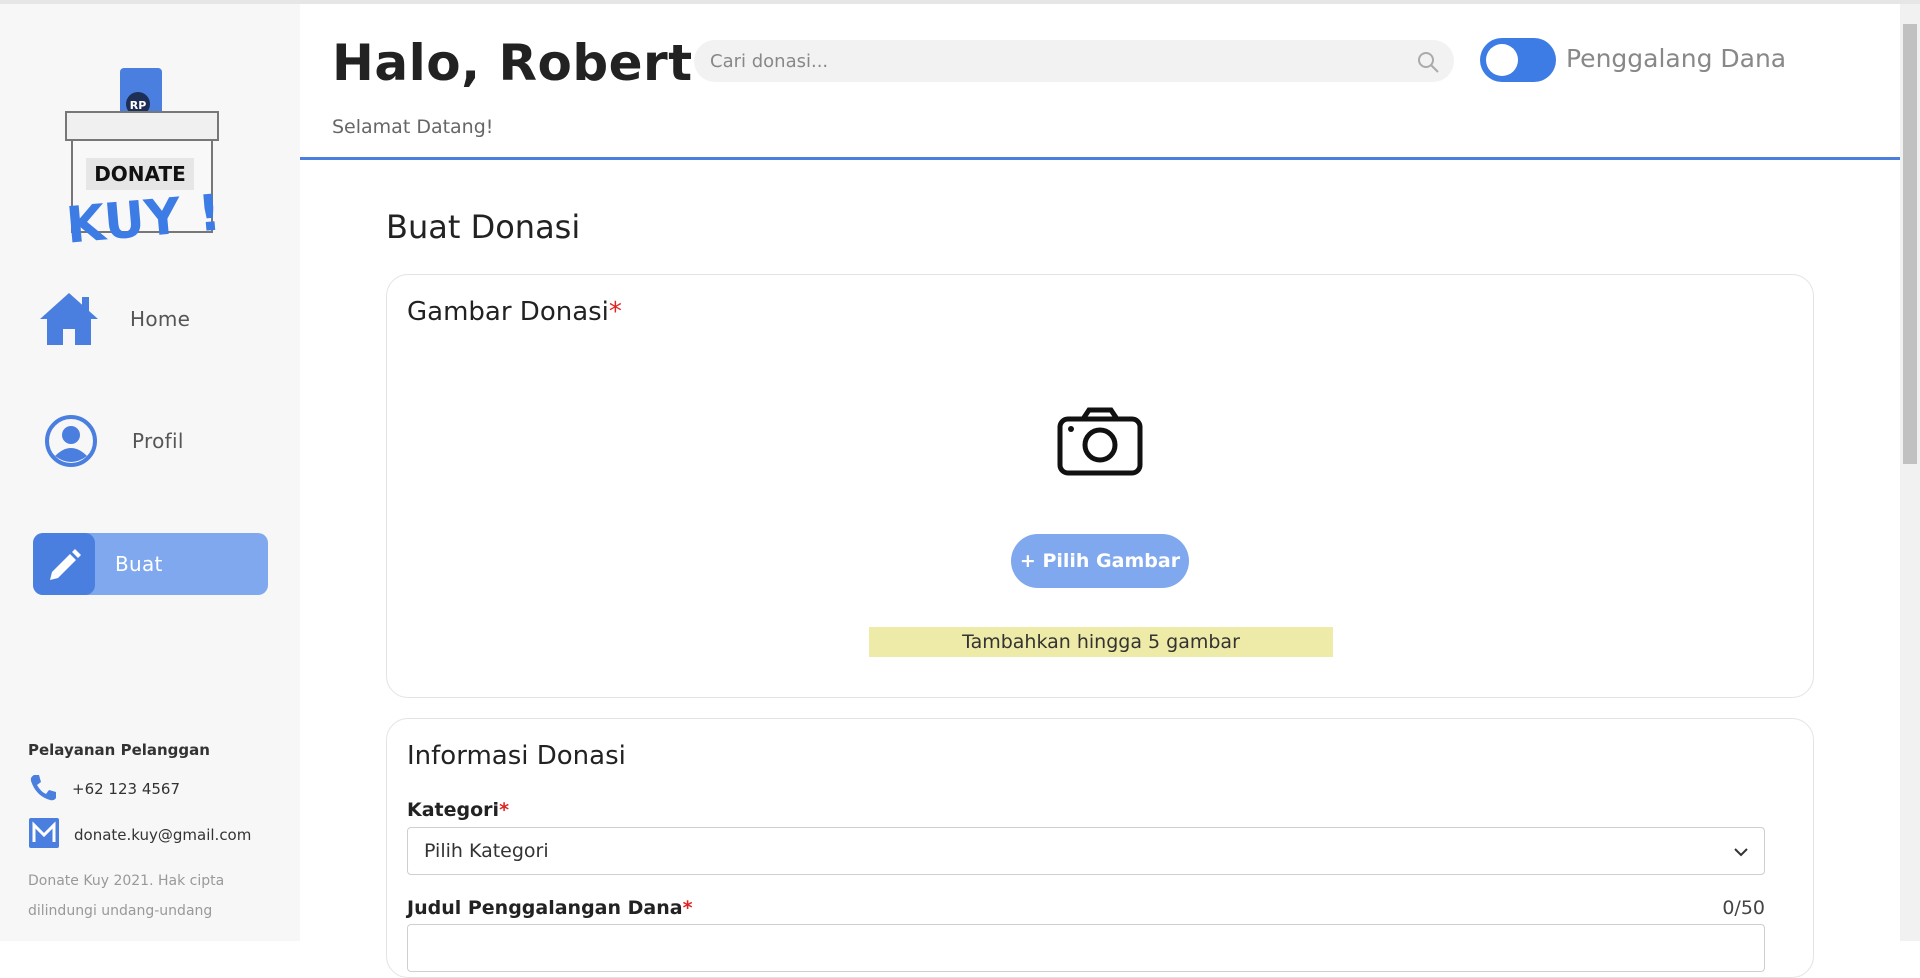 The image size is (1920, 978). I want to click on info-card-title: Informasi Donasi, so click(516, 756).